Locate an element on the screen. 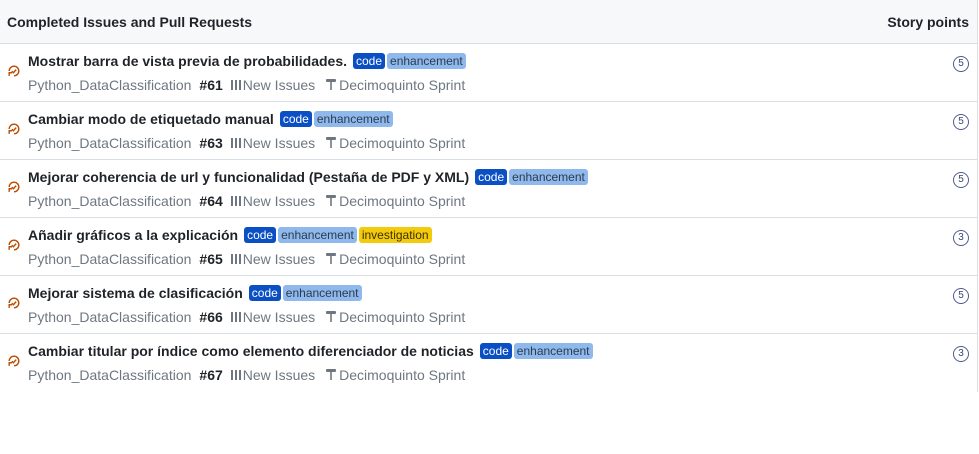  issue-number: #61 is located at coordinates (210, 85).